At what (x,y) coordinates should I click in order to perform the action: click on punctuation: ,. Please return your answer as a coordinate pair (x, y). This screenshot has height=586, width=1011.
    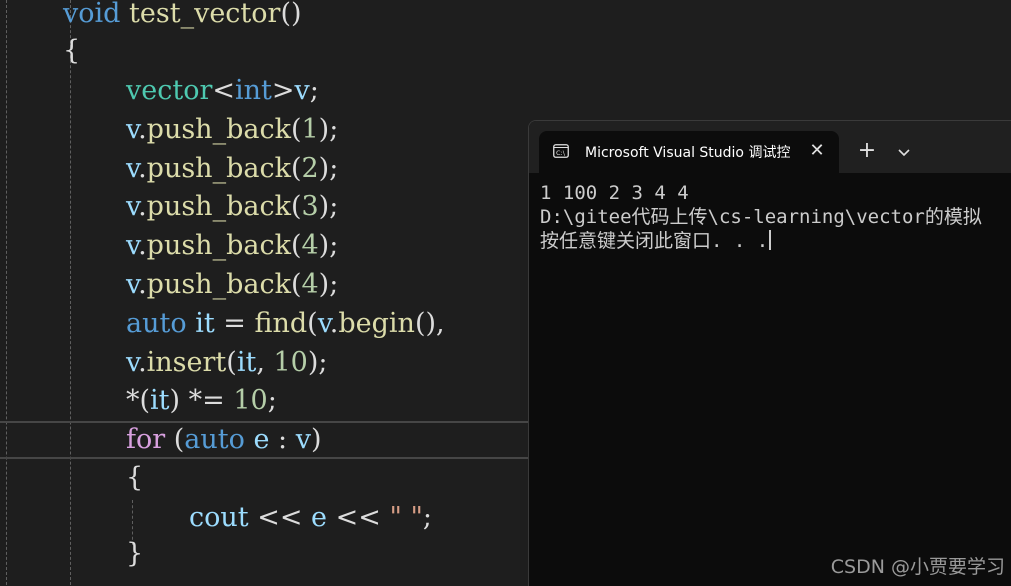
    Looking at the image, I should click on (265, 362).